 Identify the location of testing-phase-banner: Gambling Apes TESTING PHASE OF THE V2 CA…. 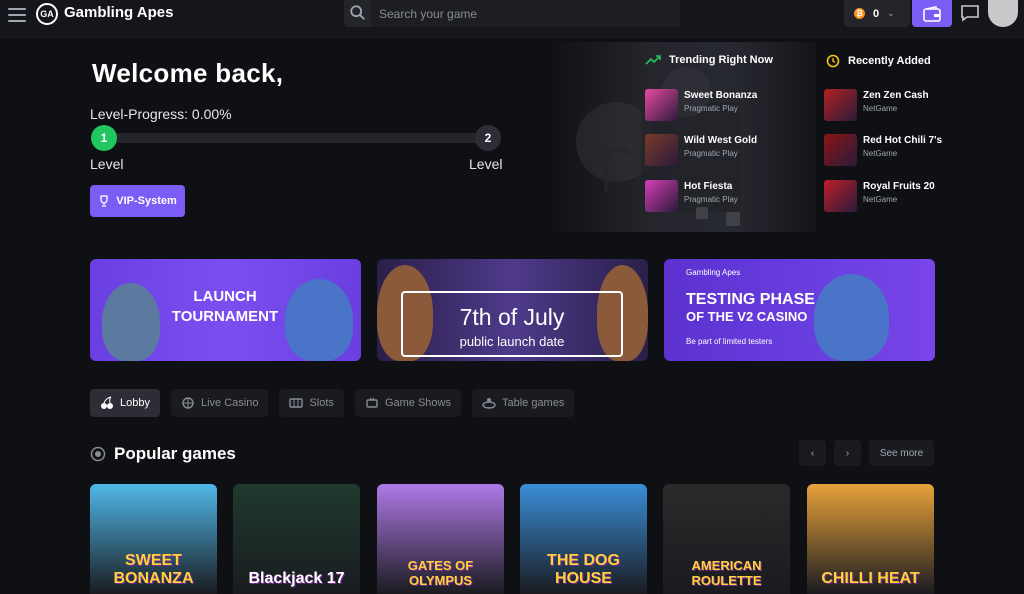
(799, 310).